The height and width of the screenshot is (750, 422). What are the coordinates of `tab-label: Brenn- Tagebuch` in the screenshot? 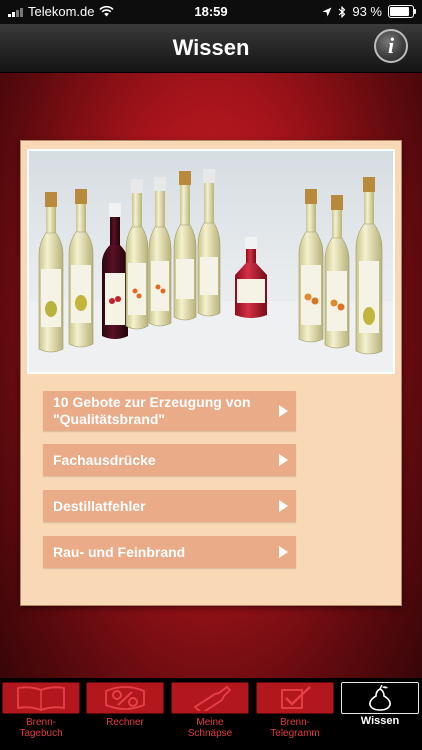 It's located at (41, 728).